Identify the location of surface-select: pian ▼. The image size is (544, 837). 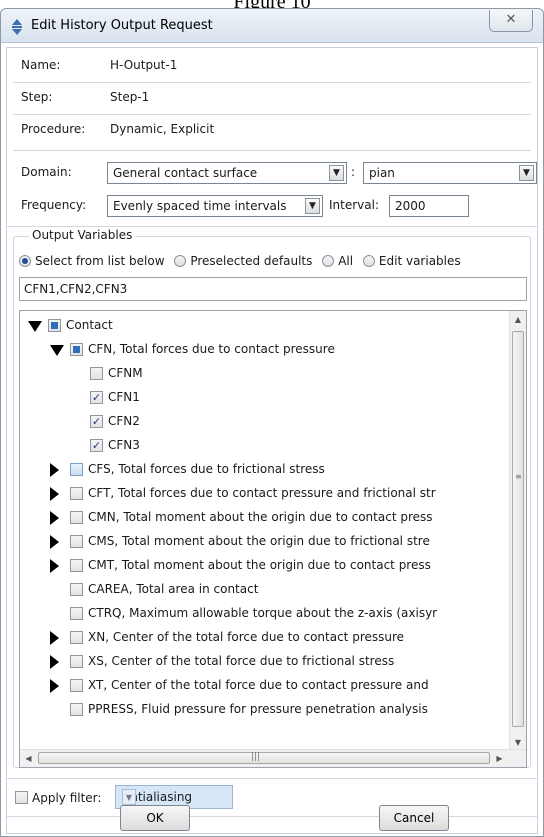
(450, 173).